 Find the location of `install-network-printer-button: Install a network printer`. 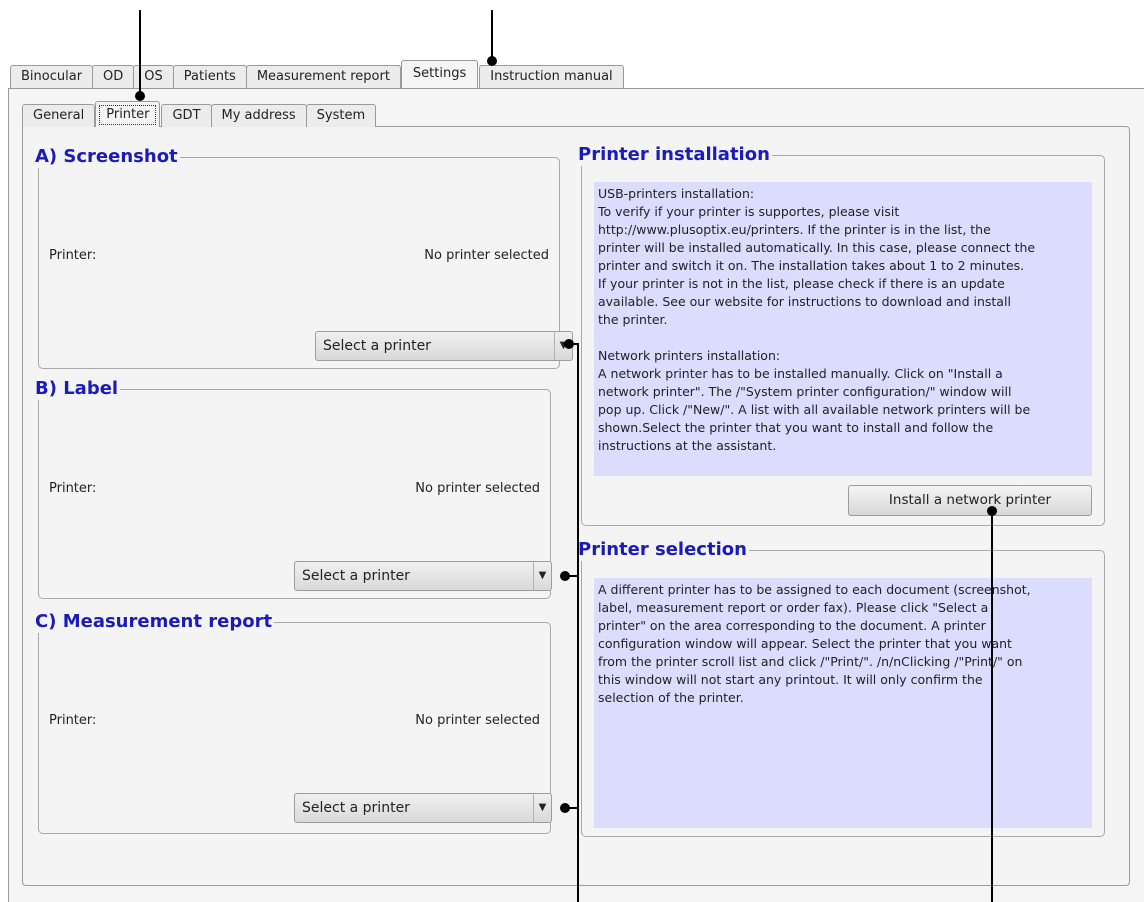

install-network-printer-button: Install a network printer is located at coordinates (970, 500).